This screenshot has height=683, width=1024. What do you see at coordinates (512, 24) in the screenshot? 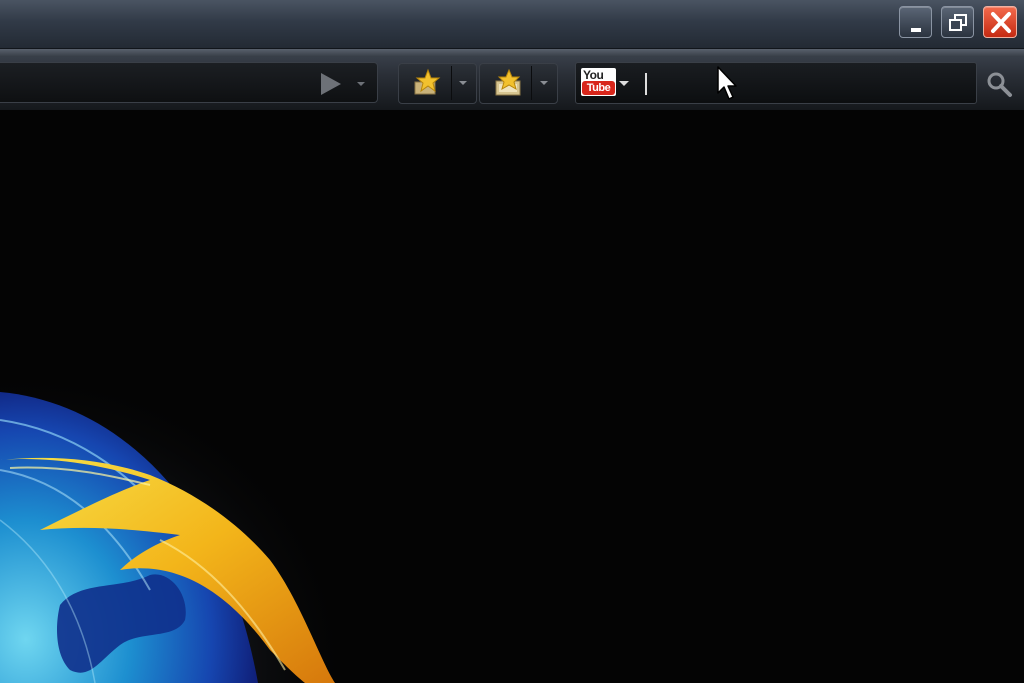
I see `title-bar` at bounding box center [512, 24].